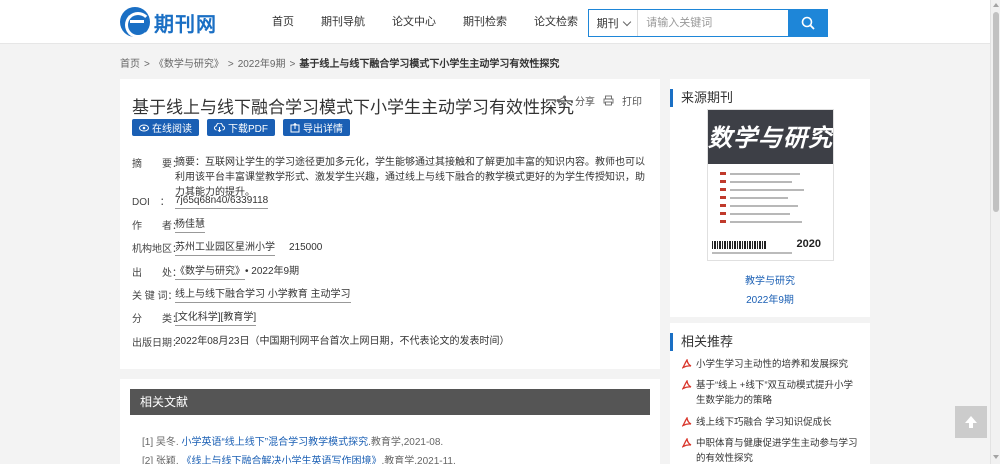 Image resolution: width=1000 pixels, height=464 pixels. I want to click on keywords-row: 关 键 词： 线上与线下融合学习 小学教育 主动学习, so click(241, 295).